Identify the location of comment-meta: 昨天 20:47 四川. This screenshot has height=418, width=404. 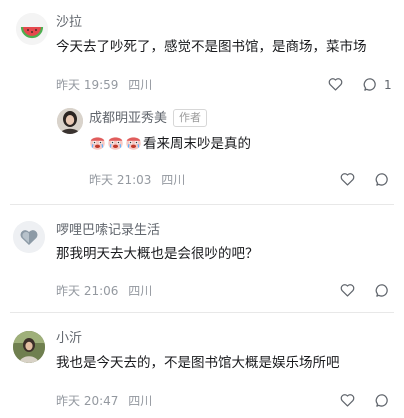
(104, 401).